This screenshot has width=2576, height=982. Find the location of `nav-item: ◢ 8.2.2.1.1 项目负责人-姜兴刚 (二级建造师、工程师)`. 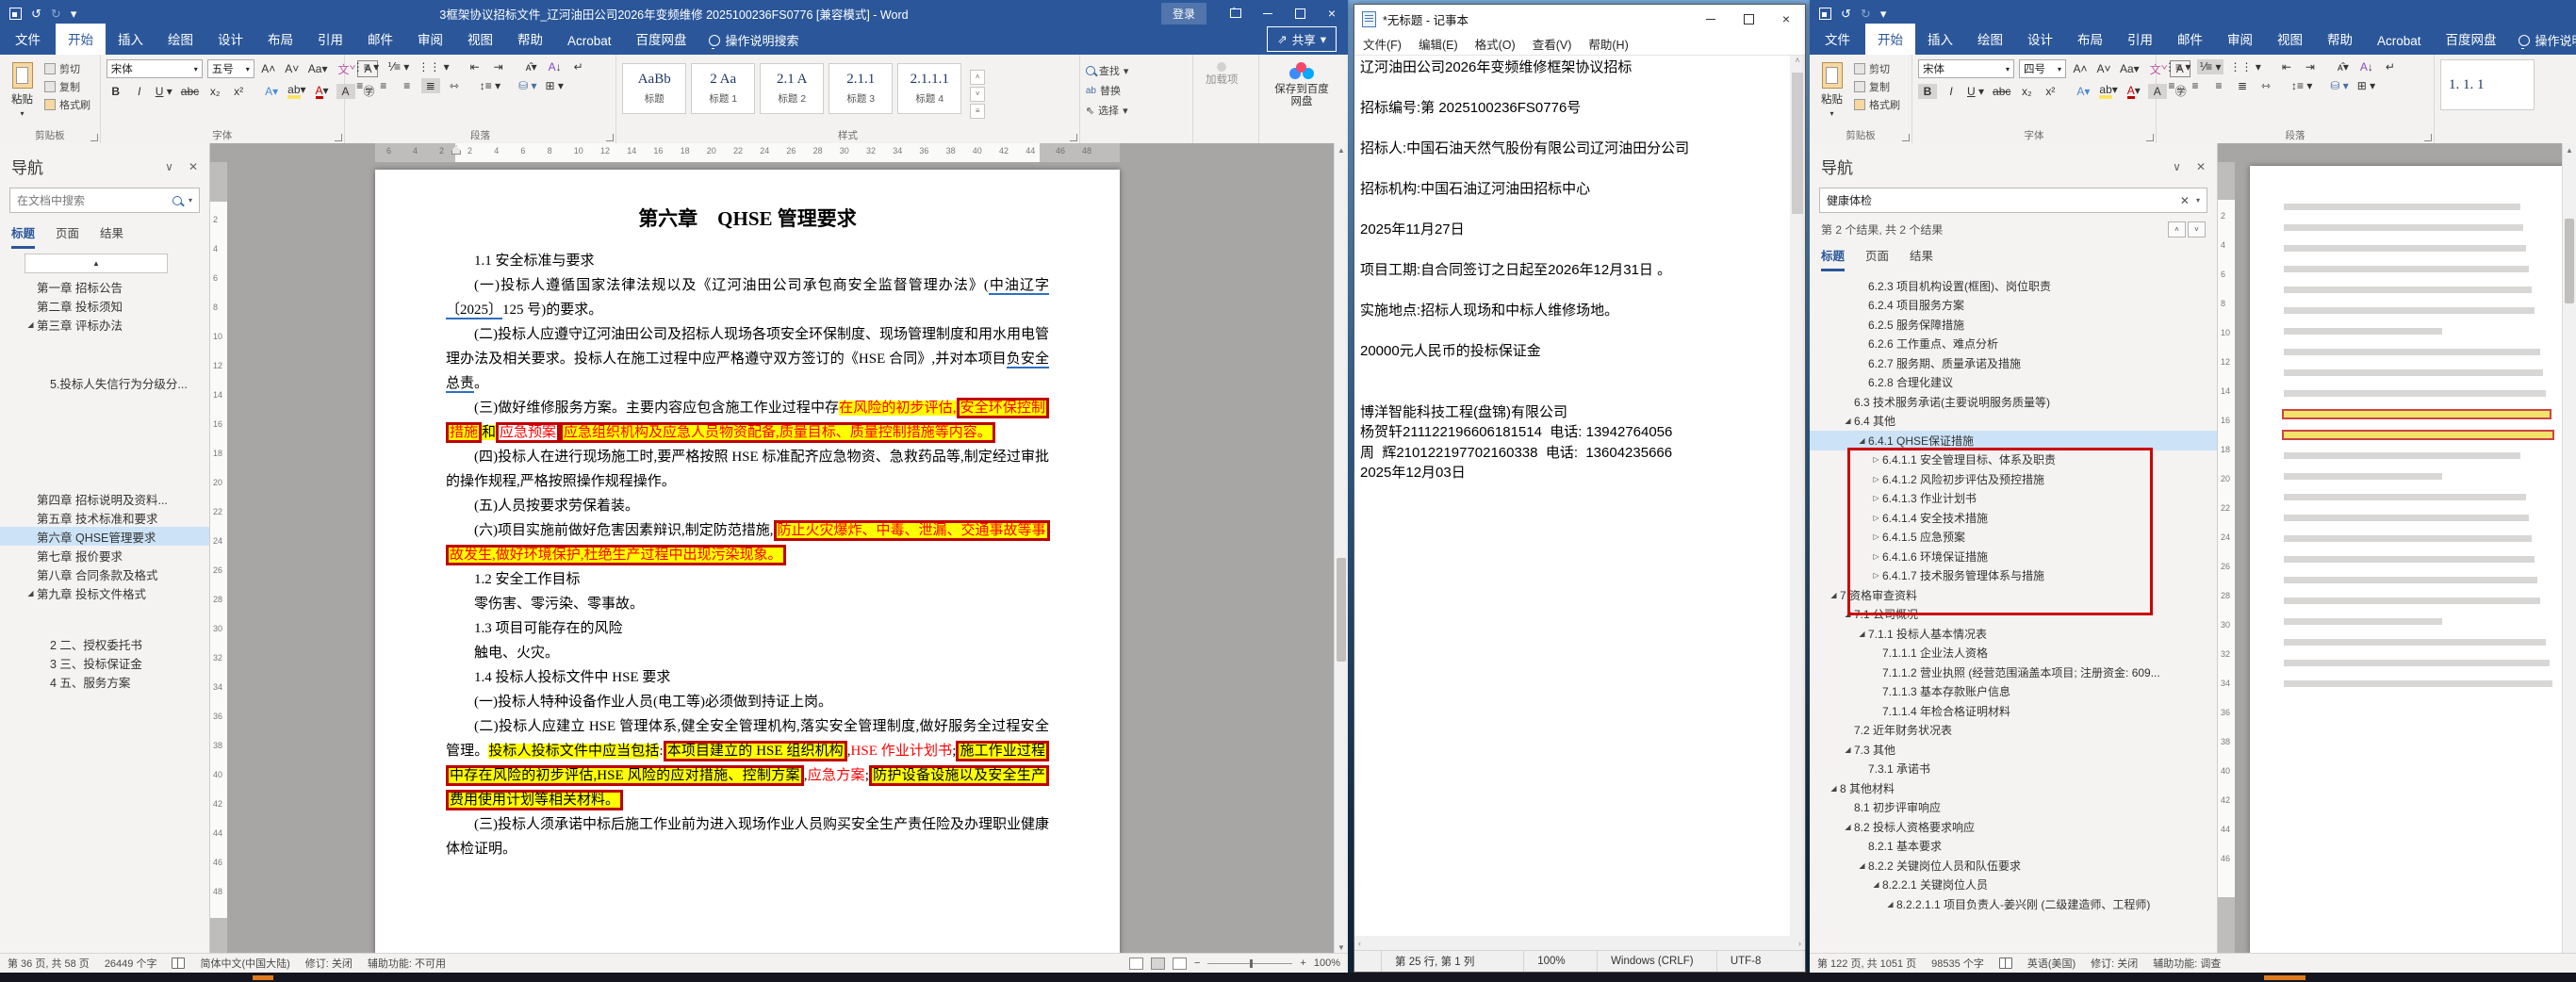

nav-item: ◢ 8.2.2.1.1 项目负责人-姜兴刚 (二级建造师、工程师) is located at coordinates (2014, 904).